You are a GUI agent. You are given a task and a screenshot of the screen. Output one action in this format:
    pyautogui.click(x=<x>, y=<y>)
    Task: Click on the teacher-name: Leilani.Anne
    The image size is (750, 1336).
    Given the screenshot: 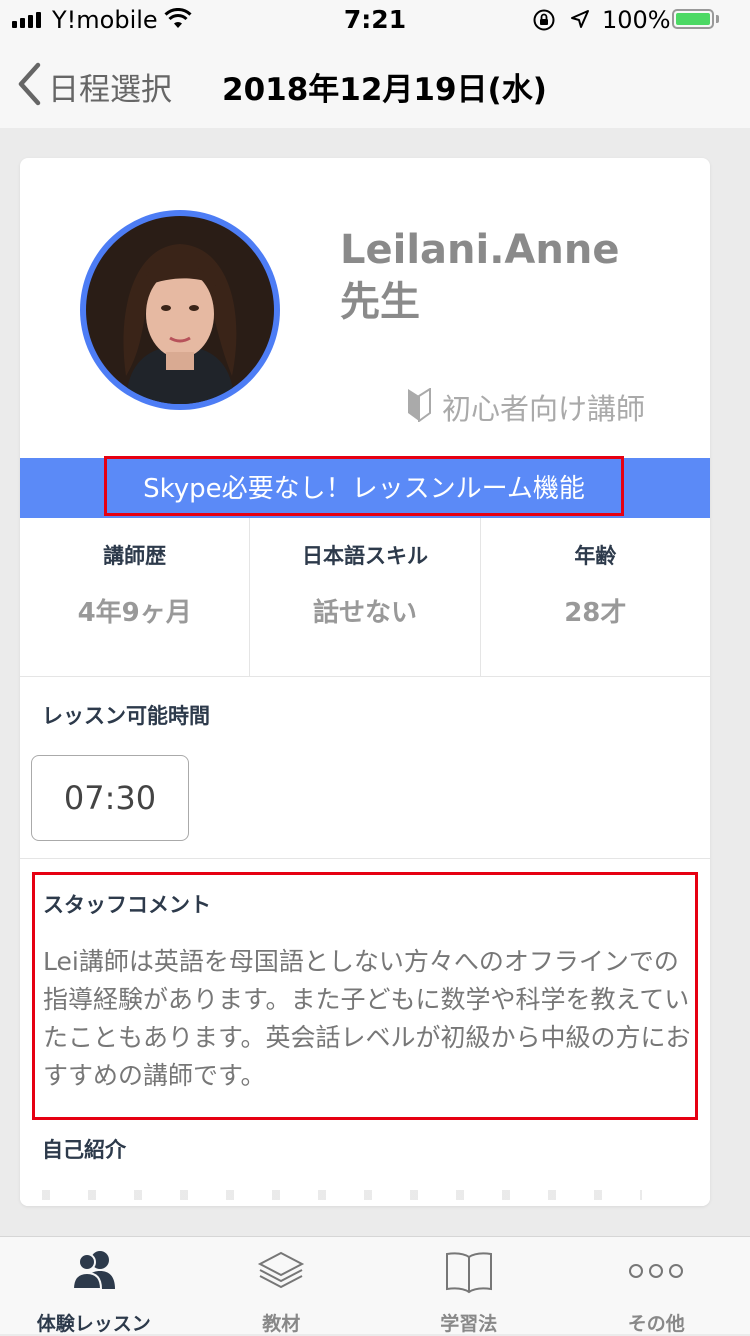 What is the action you would take?
    pyautogui.click(x=479, y=250)
    